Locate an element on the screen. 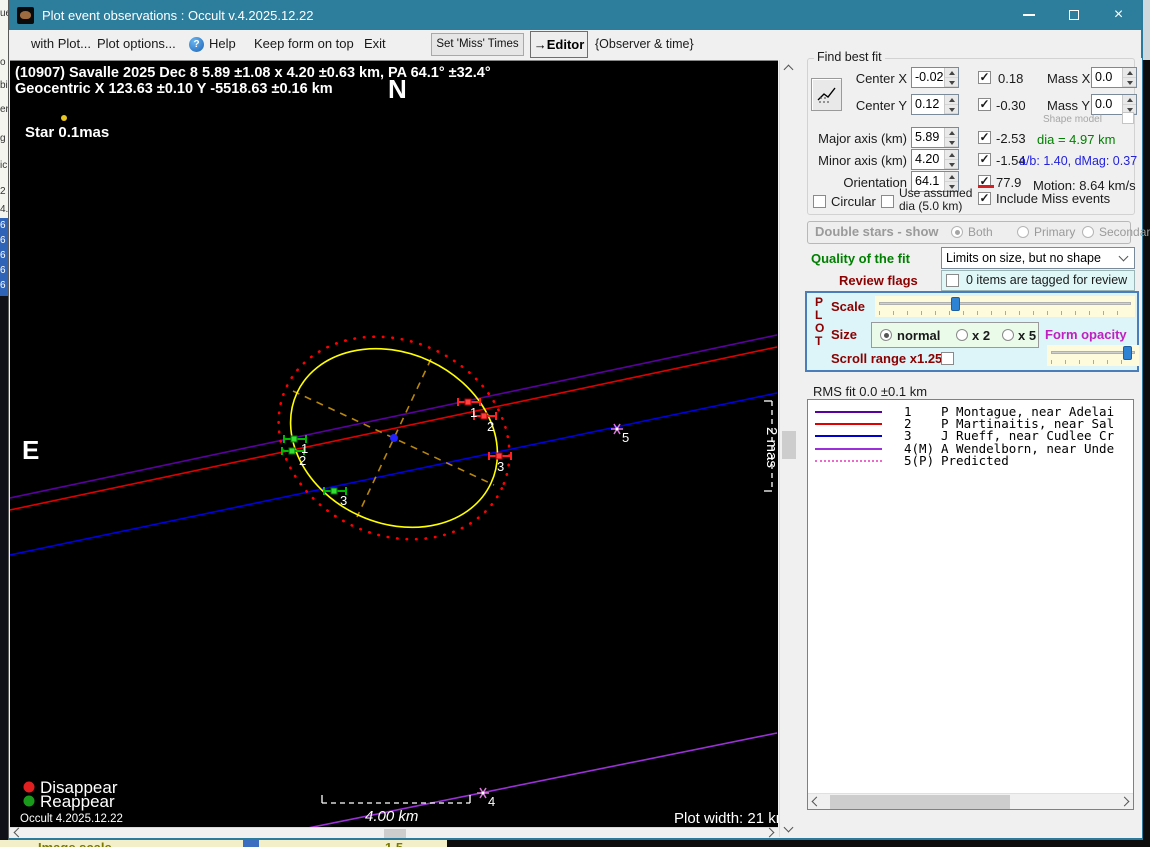 The image size is (1150, 847). observers-hscroll-thumb is located at coordinates (920, 802).